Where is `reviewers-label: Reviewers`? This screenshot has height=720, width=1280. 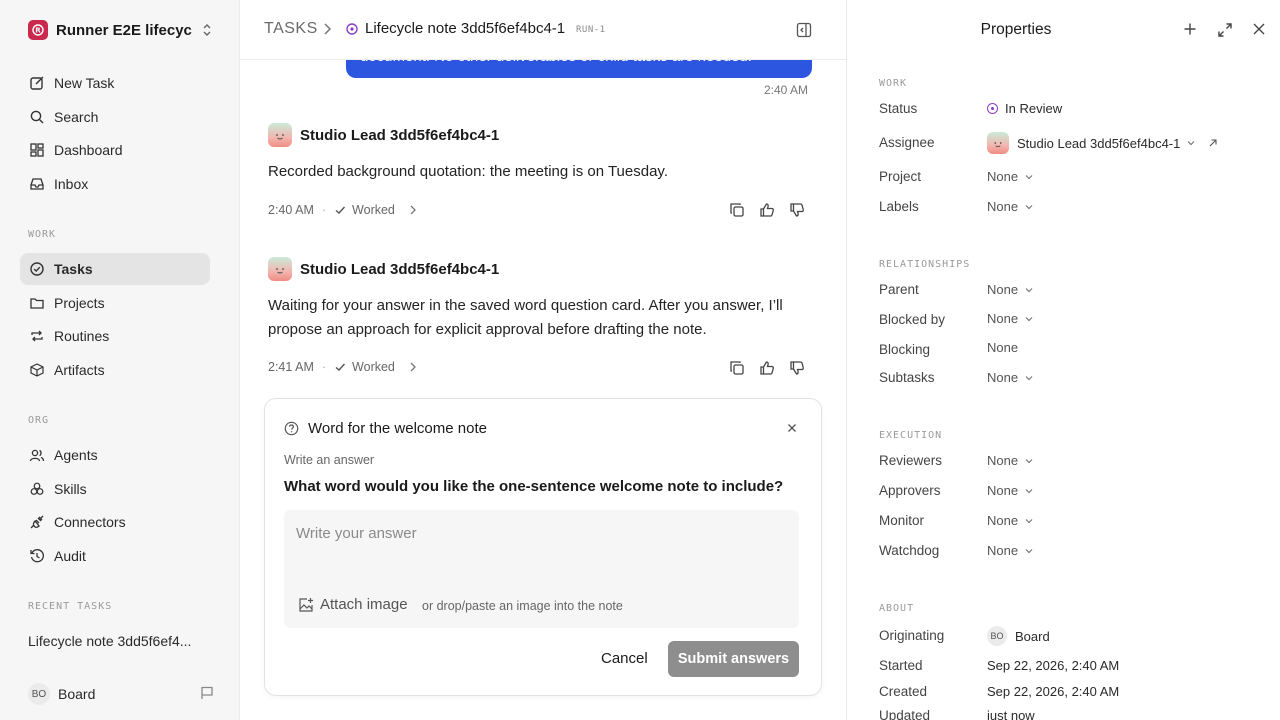 reviewers-label: Reviewers is located at coordinates (911, 460).